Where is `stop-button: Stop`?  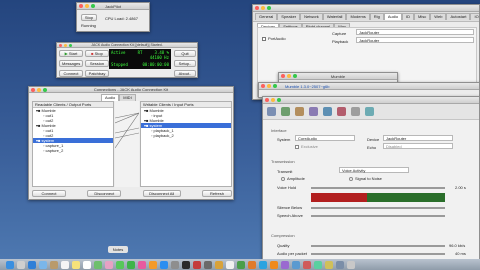 stop-button: Stop is located at coordinates (89, 17).